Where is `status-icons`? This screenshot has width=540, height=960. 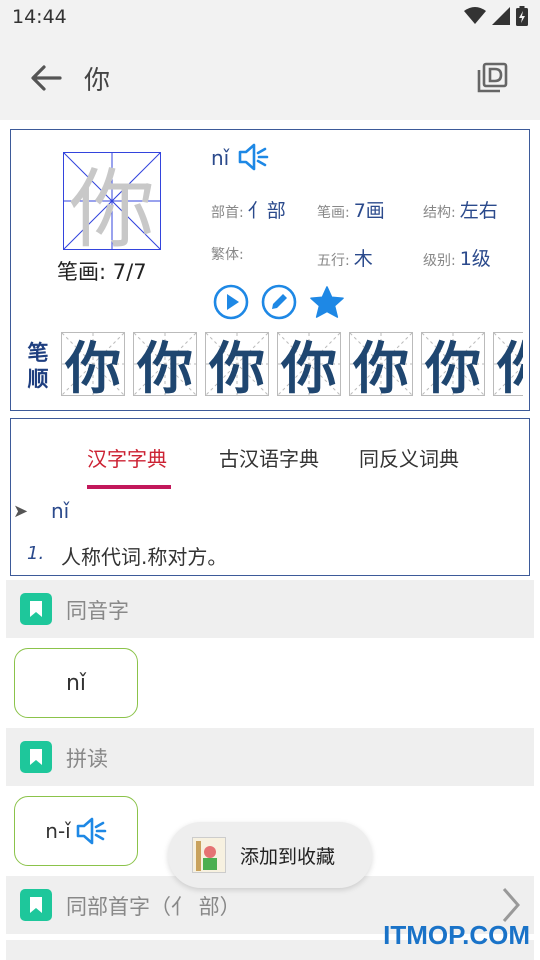
status-icons is located at coordinates (496, 16).